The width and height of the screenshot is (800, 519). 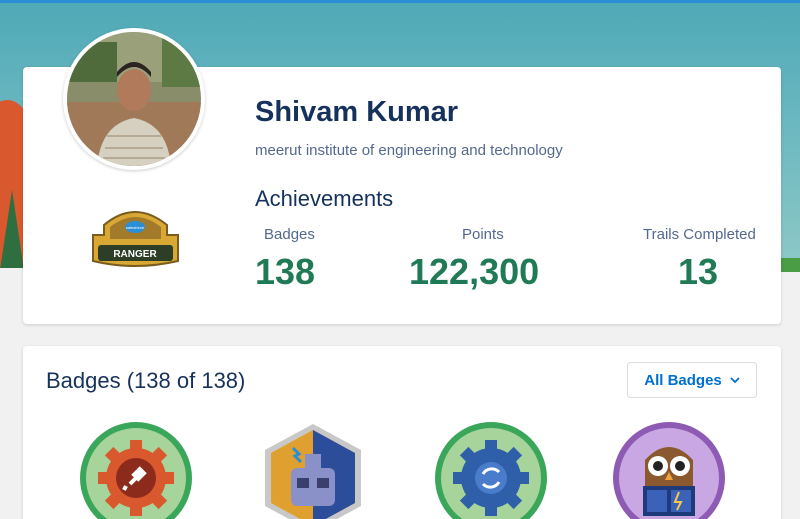 What do you see at coordinates (324, 198) in the screenshot?
I see `achievements-title: Achievements` at bounding box center [324, 198].